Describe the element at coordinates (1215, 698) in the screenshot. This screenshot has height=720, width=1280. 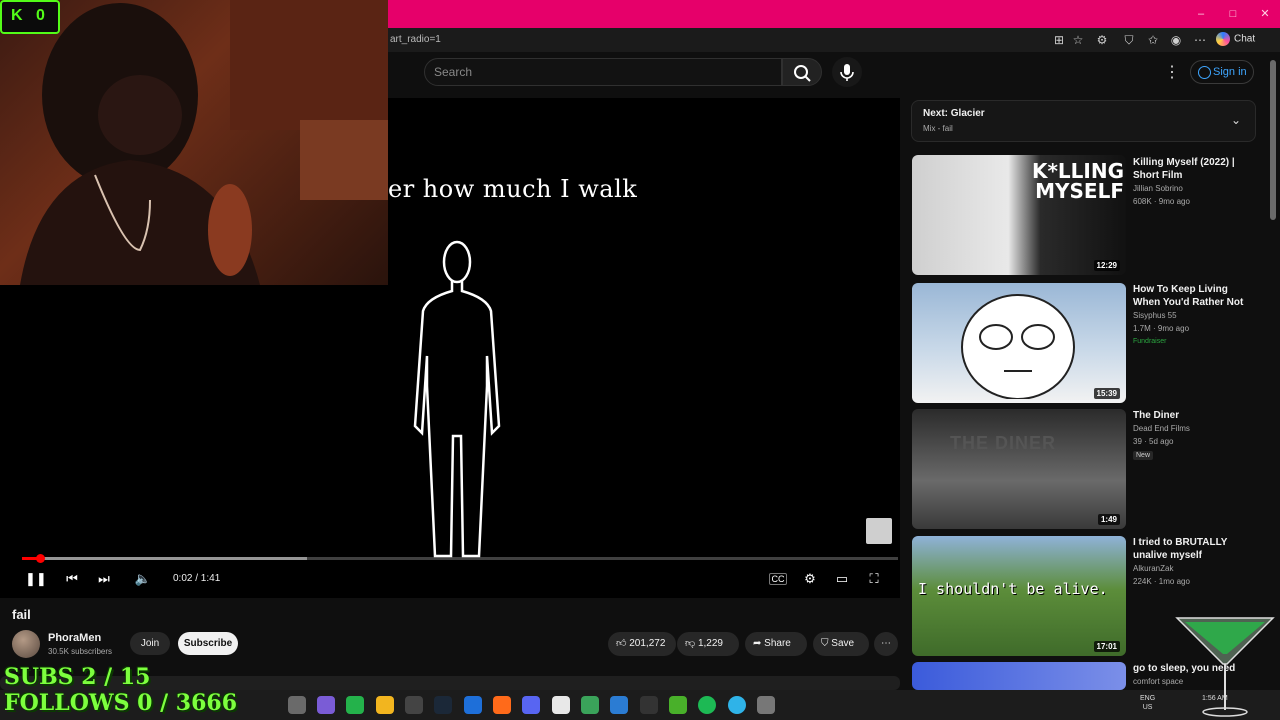
I see `taskbar-clock: 1:56 AM` at that location.